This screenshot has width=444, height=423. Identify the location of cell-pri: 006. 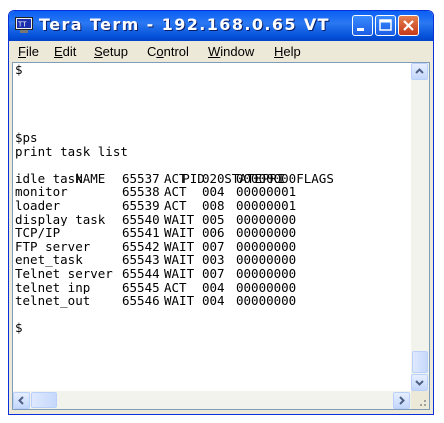
(213, 233).